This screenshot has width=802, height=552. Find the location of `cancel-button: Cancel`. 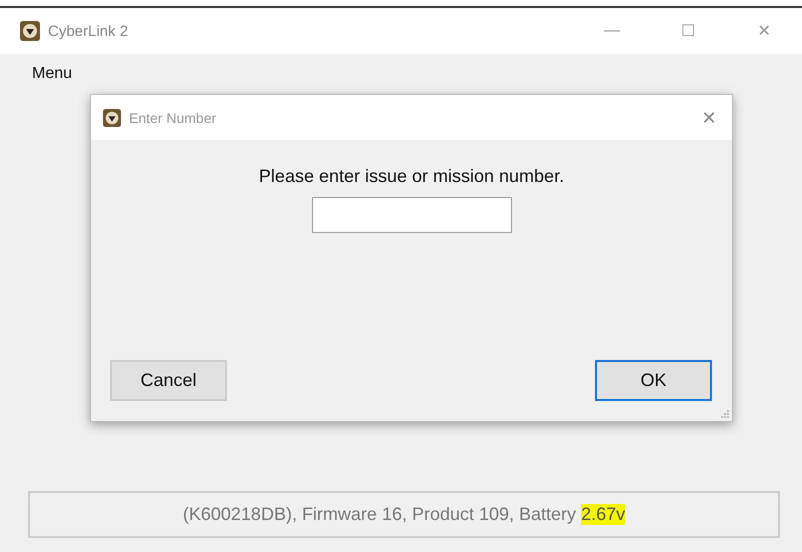

cancel-button: Cancel is located at coordinates (168, 380).